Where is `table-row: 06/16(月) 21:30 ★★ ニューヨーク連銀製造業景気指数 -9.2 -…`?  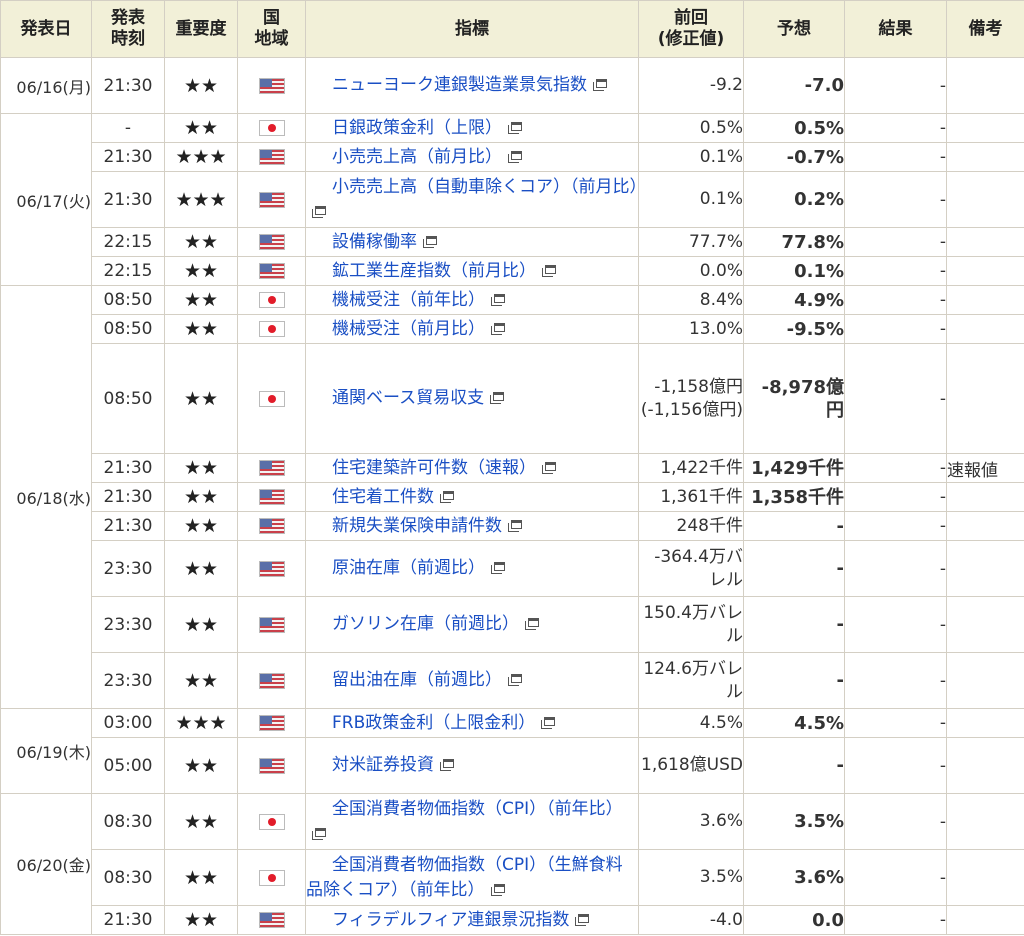
table-row: 06/16(月) 21:30 ★★ ニューヨーク連銀製造業景気指数 -9.2 -… is located at coordinates (512, 85).